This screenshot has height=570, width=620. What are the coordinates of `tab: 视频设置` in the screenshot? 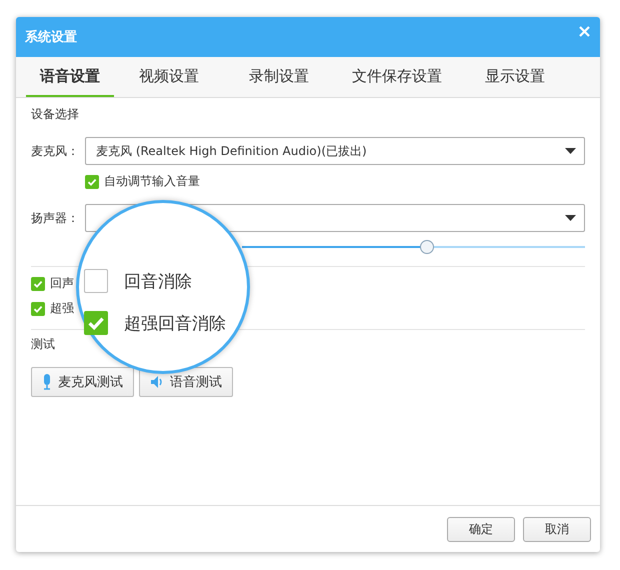 It's located at (169, 77).